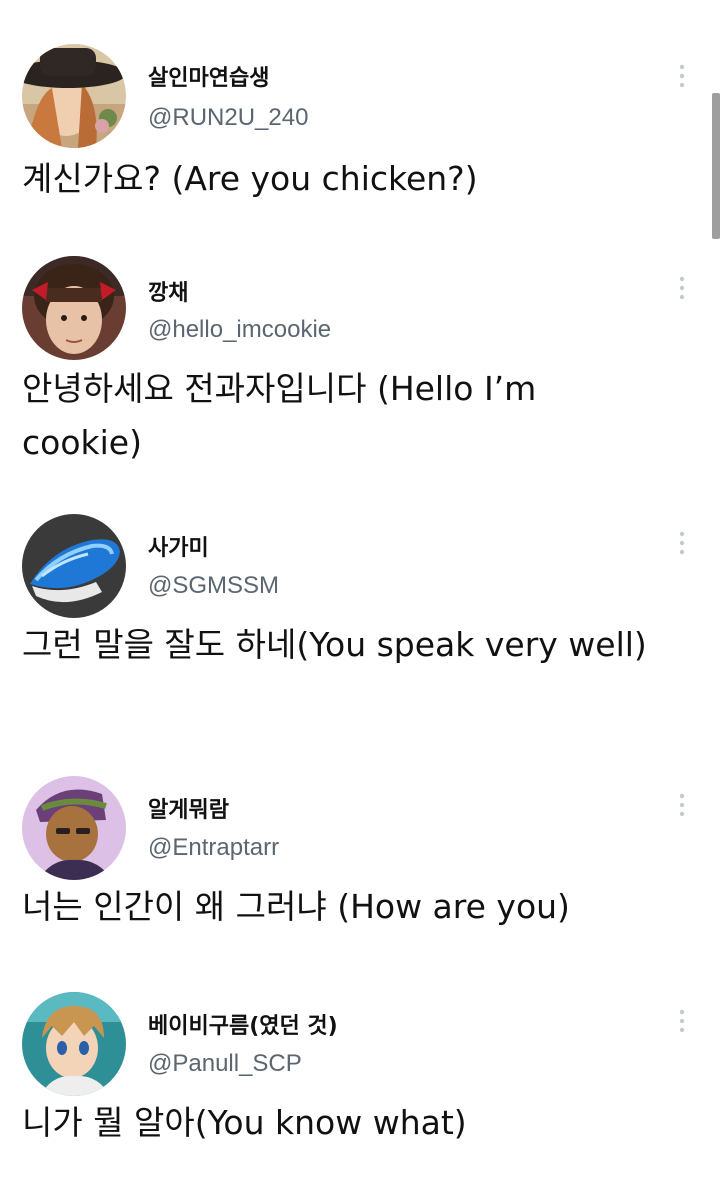 Image resolution: width=720 pixels, height=1179 pixels. Describe the element at coordinates (716, 166) in the screenshot. I see `scrollbar` at that location.